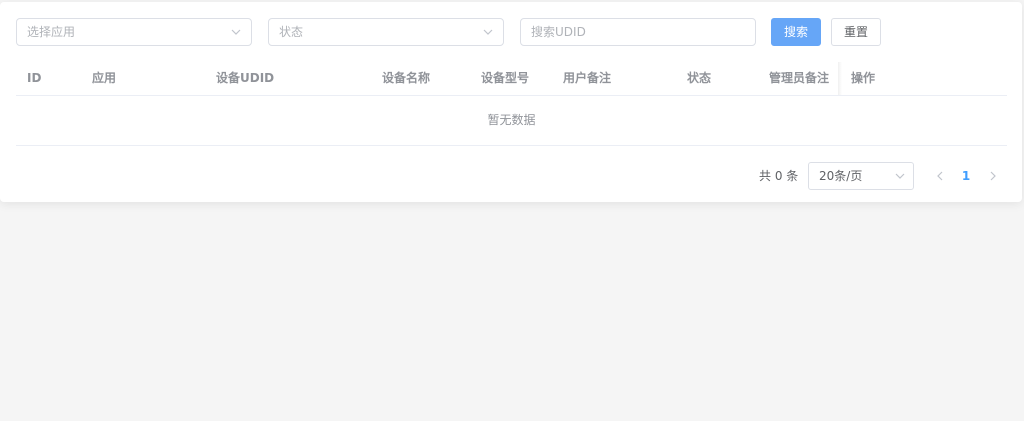 Image resolution: width=1024 pixels, height=421 pixels. Describe the element at coordinates (699, 78) in the screenshot. I see `column-header-status: 状态` at that location.